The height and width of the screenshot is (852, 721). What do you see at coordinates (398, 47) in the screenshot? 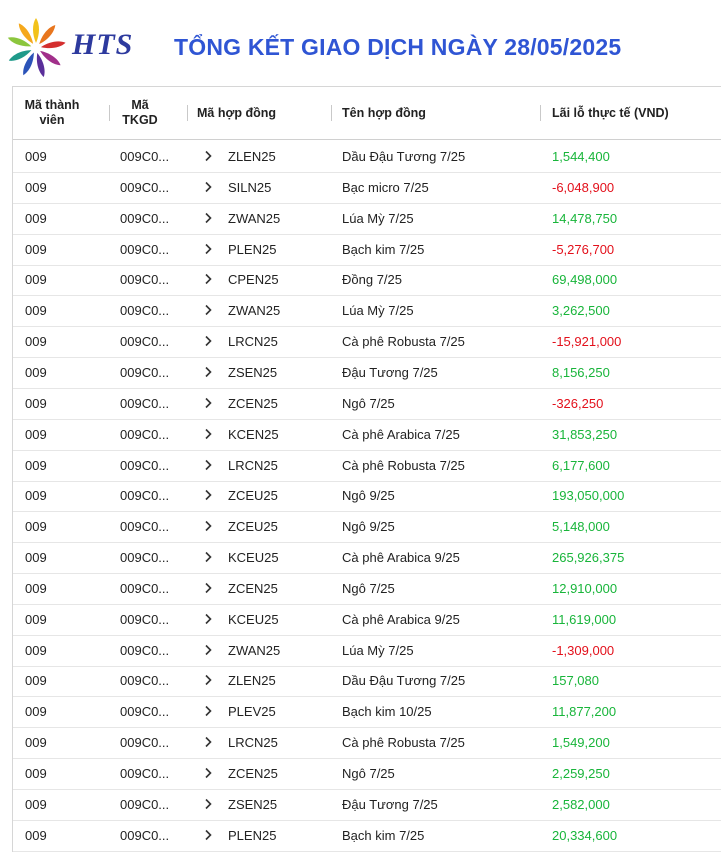
I see `page-title: TỔNG KẾT GIAO DỊCH NGÀY 28/05/2025` at bounding box center [398, 47].